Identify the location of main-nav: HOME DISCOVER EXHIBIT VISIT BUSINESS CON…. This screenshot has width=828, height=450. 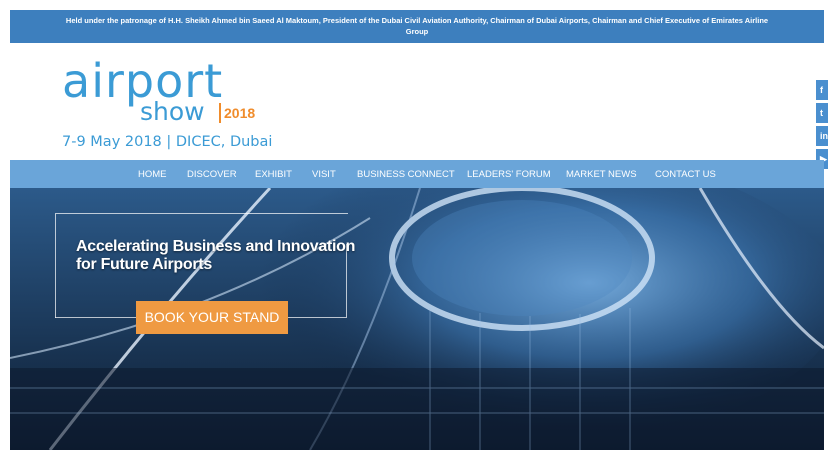
(417, 174).